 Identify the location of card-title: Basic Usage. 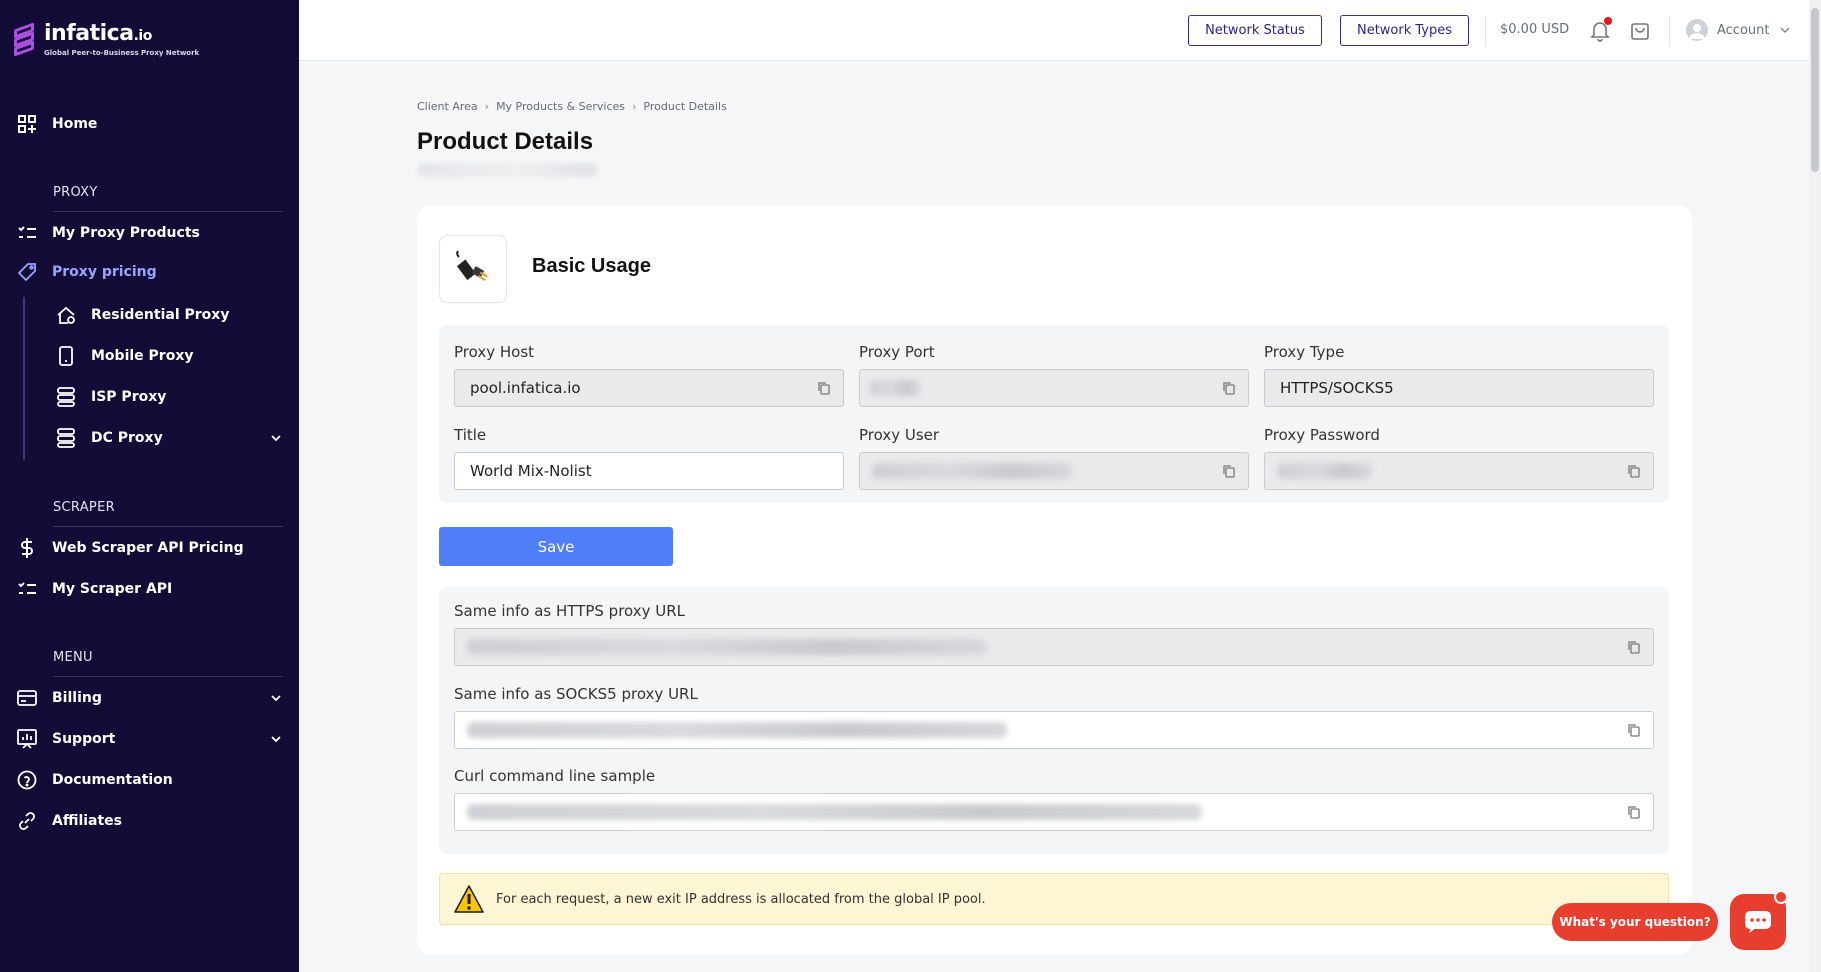
(591, 266).